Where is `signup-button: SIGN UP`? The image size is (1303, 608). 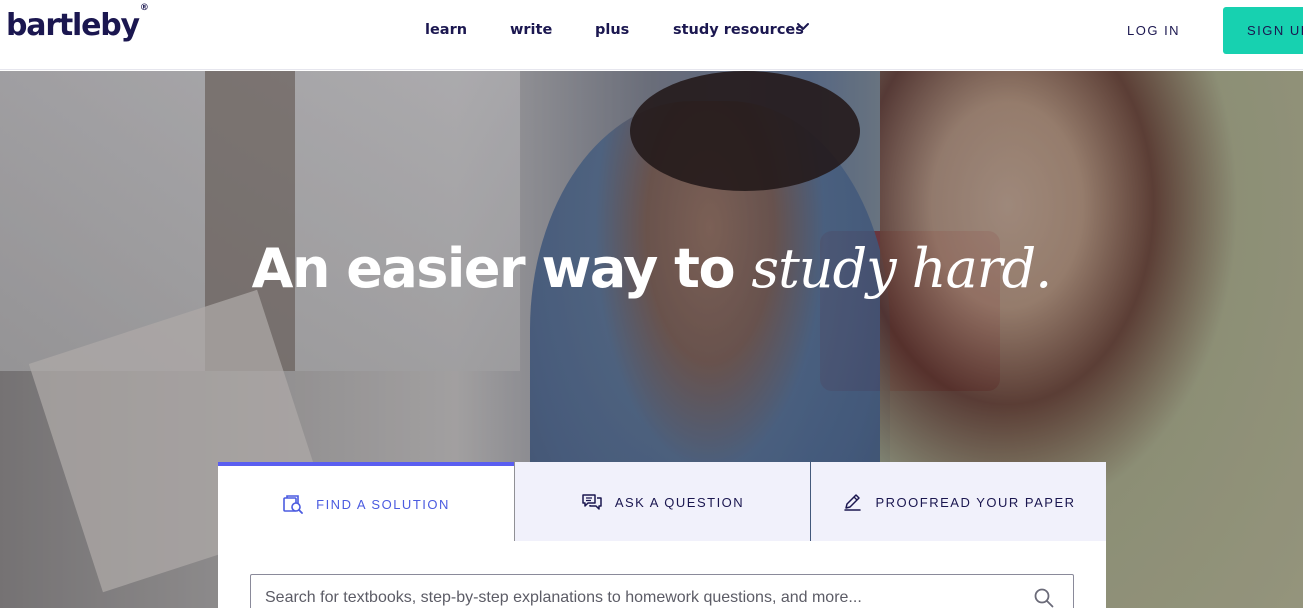 signup-button: SIGN UP is located at coordinates (1263, 30).